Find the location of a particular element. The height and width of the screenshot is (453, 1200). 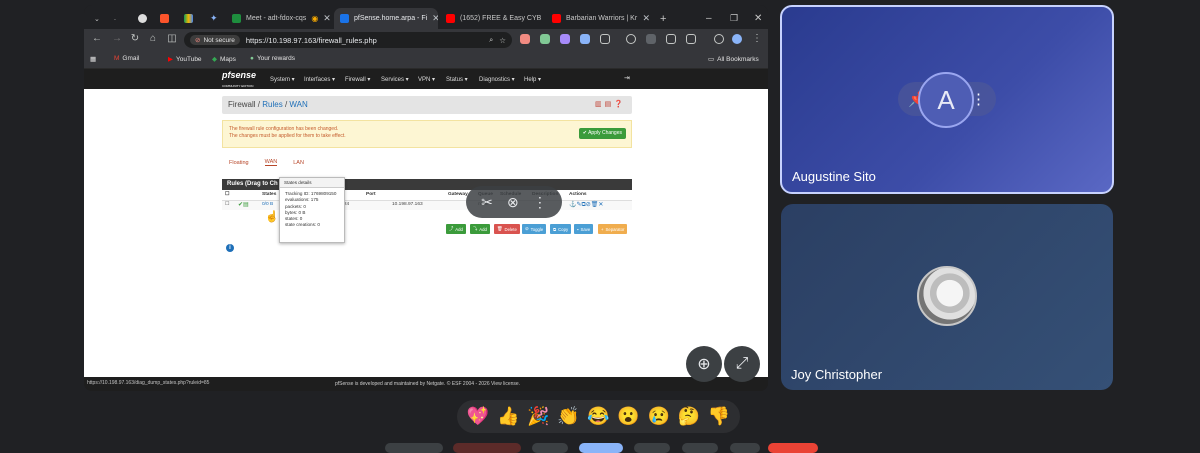

pinned-tab-gemini: ✦ is located at coordinates (212, 18).